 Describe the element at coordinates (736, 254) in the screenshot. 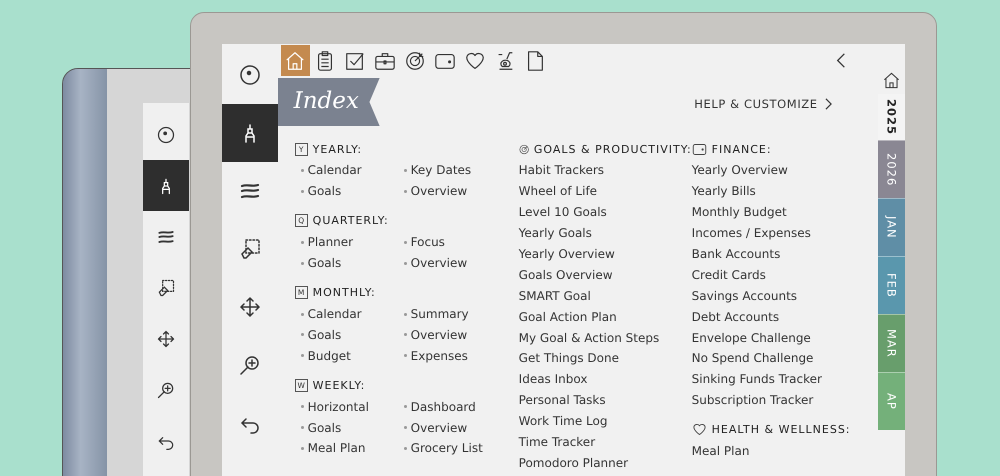

I see `index-link: Bank Accounts` at that location.